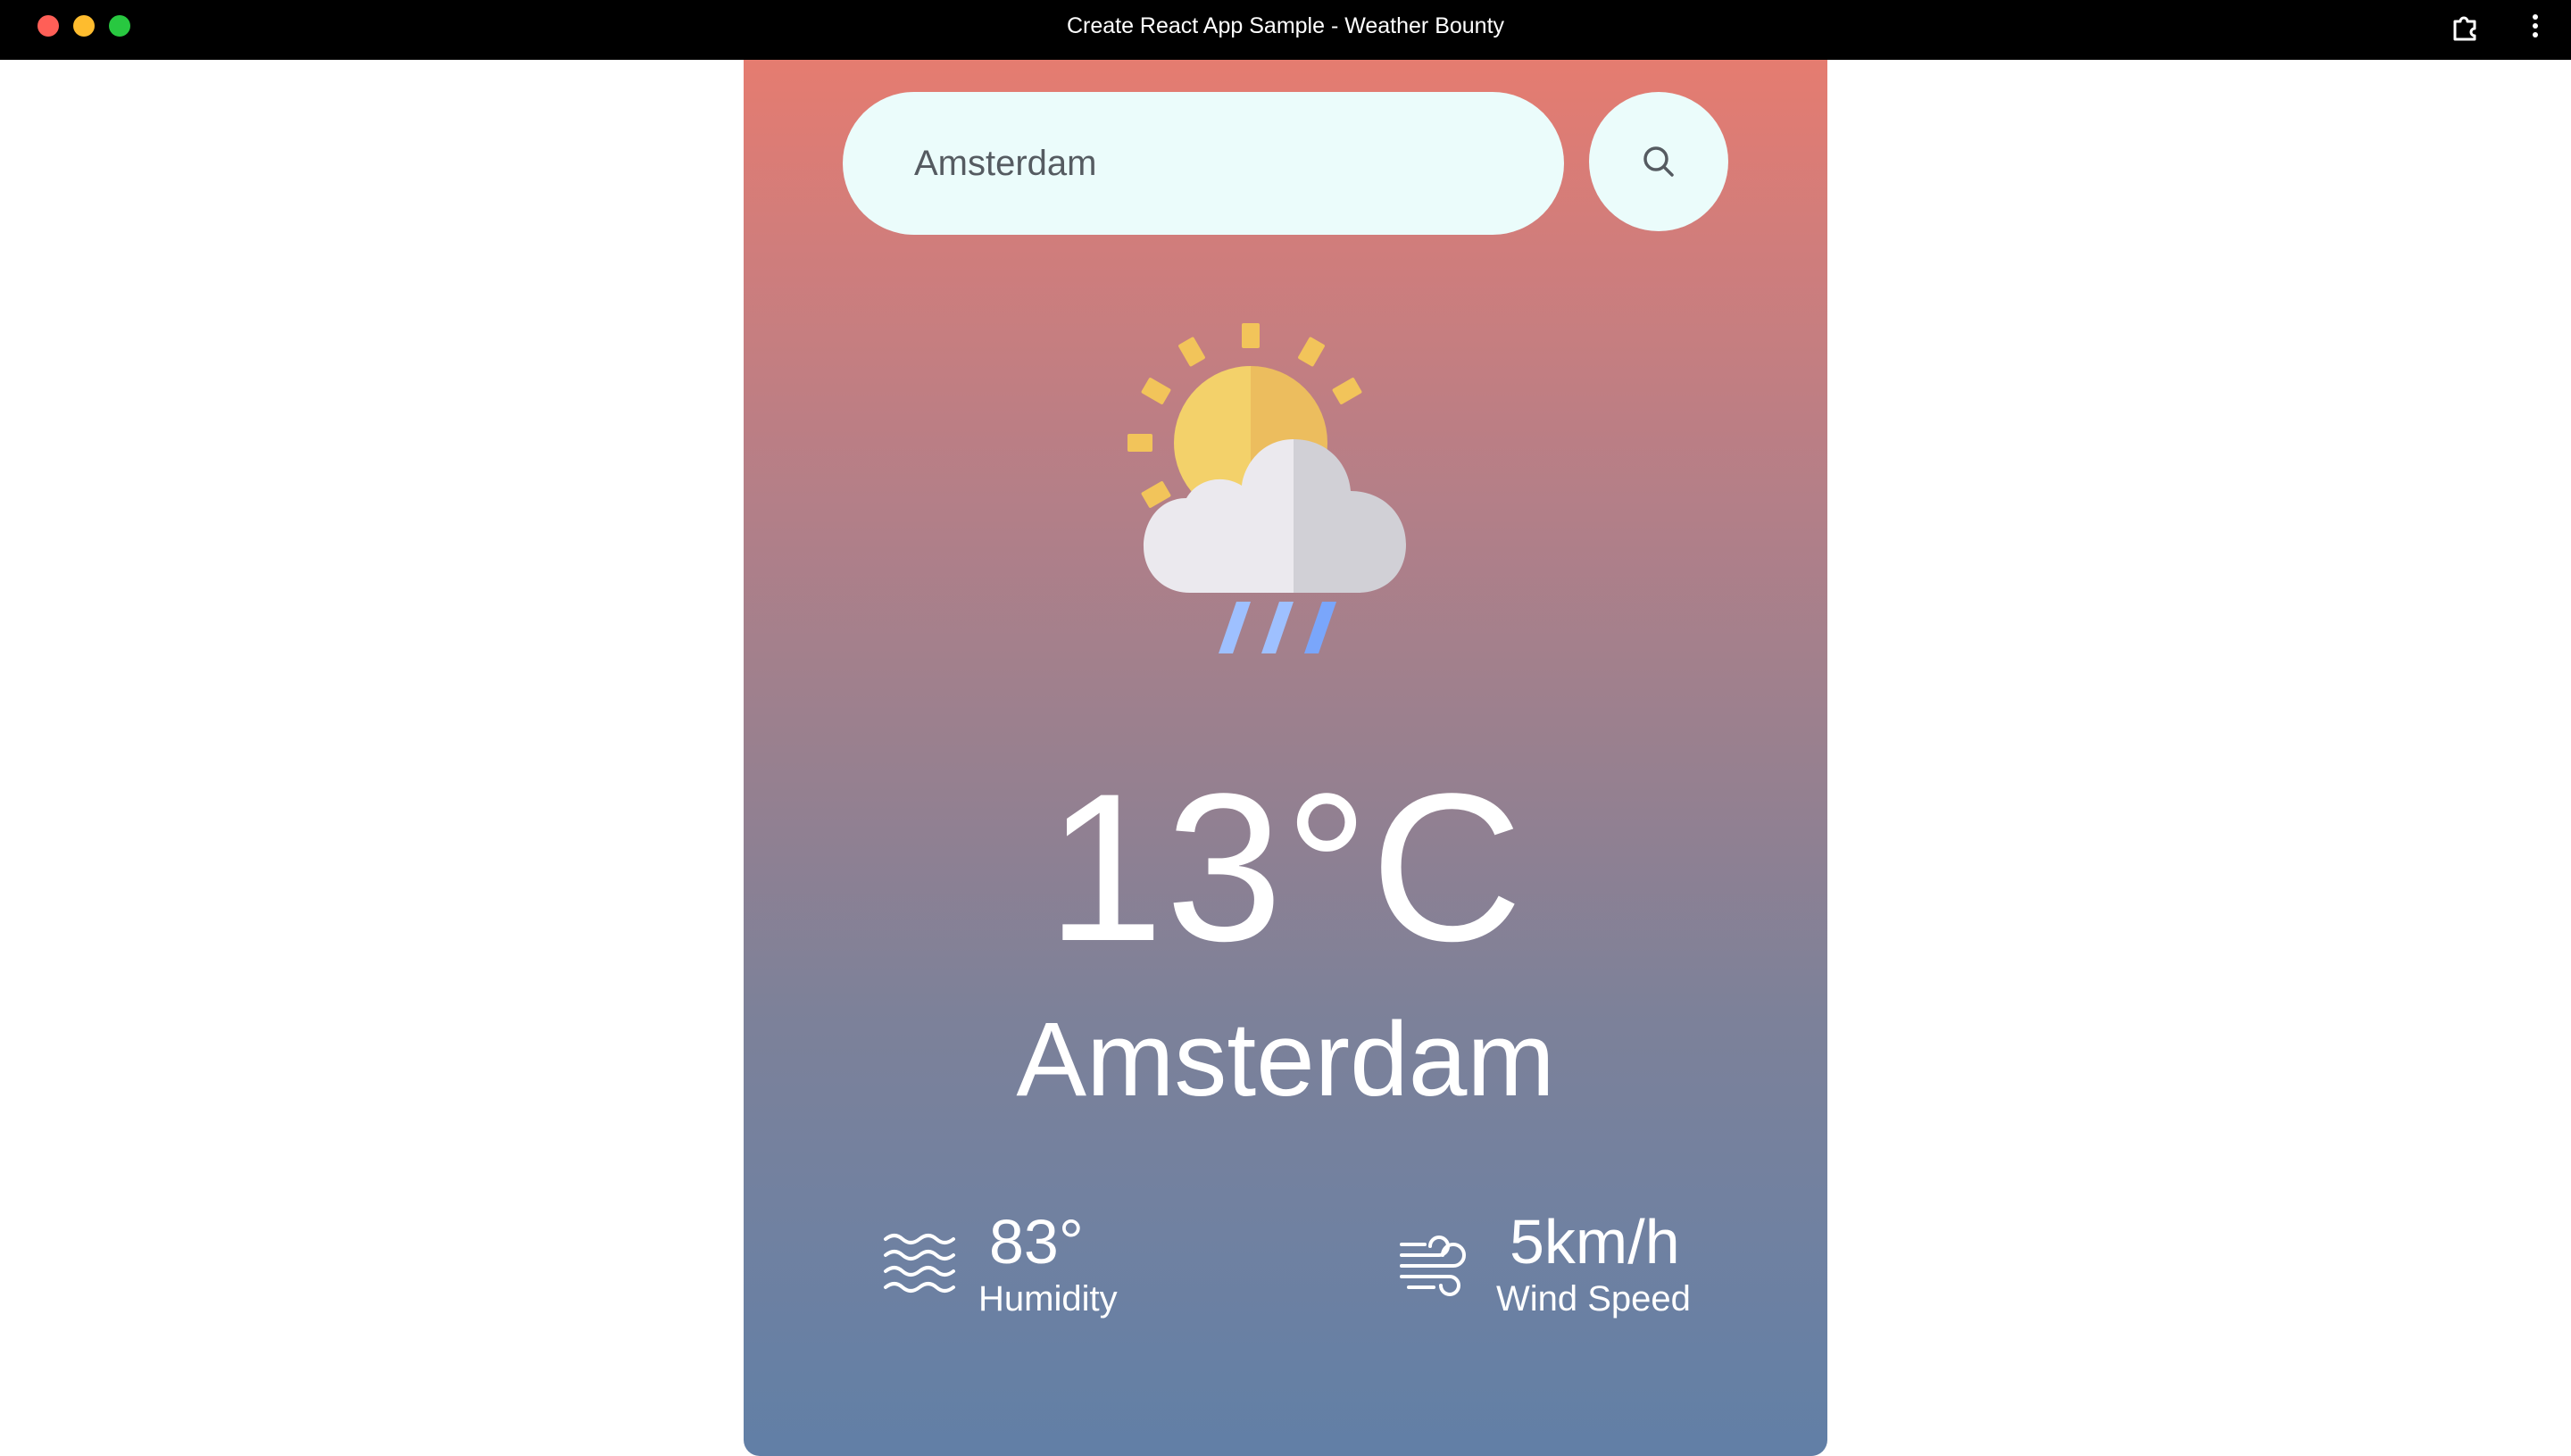 The image size is (2571, 1456). Describe the element at coordinates (1048, 1299) in the screenshot. I see `humidity-label: Humidity` at that location.